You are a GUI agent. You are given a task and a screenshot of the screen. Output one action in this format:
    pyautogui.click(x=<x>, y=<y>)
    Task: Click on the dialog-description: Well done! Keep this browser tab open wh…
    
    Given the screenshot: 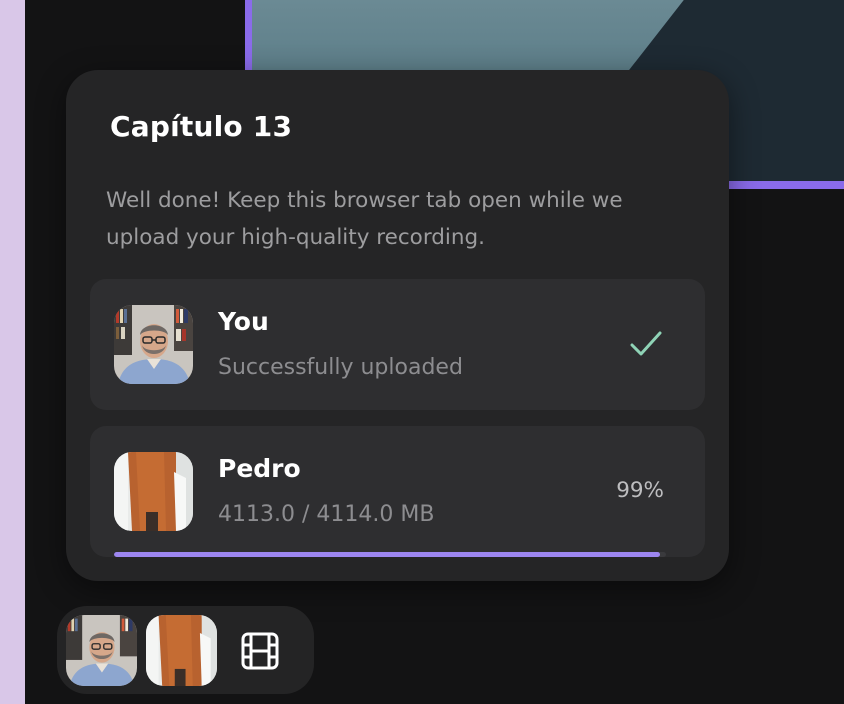 What is the action you would take?
    pyautogui.click(x=364, y=219)
    